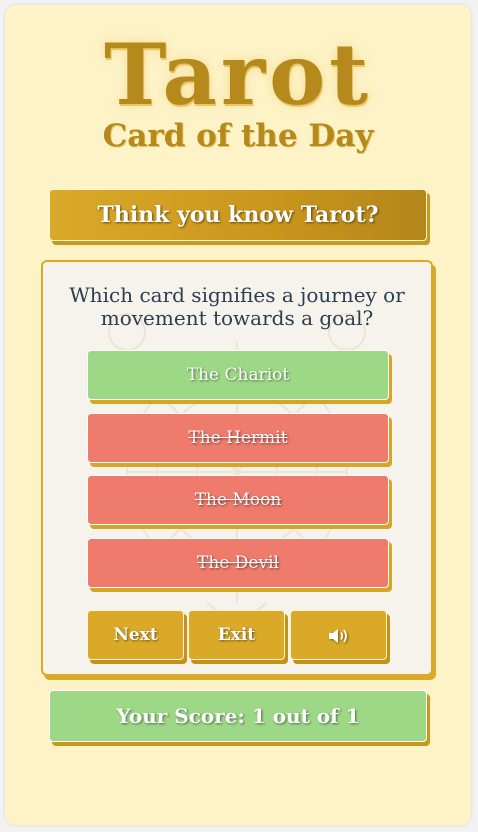 The image size is (478, 832). Describe the element at coordinates (135, 635) in the screenshot. I see `next-button: Next` at that location.